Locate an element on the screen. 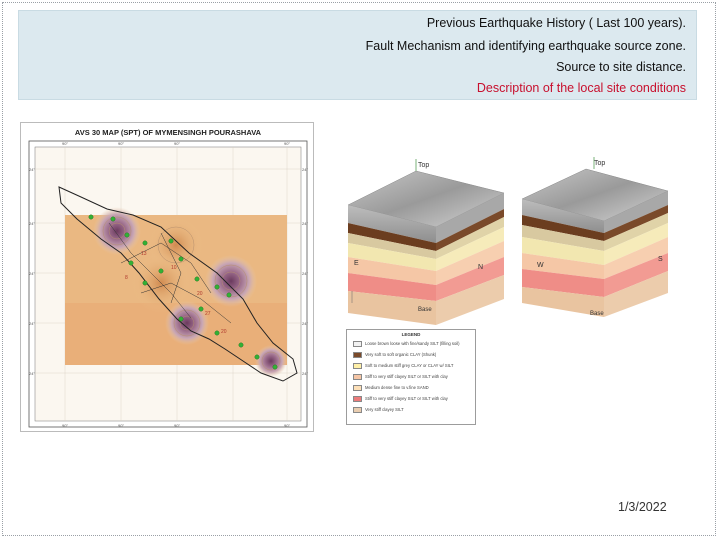 The height and width of the screenshot is (540, 720). label-w: W is located at coordinates (540, 265).